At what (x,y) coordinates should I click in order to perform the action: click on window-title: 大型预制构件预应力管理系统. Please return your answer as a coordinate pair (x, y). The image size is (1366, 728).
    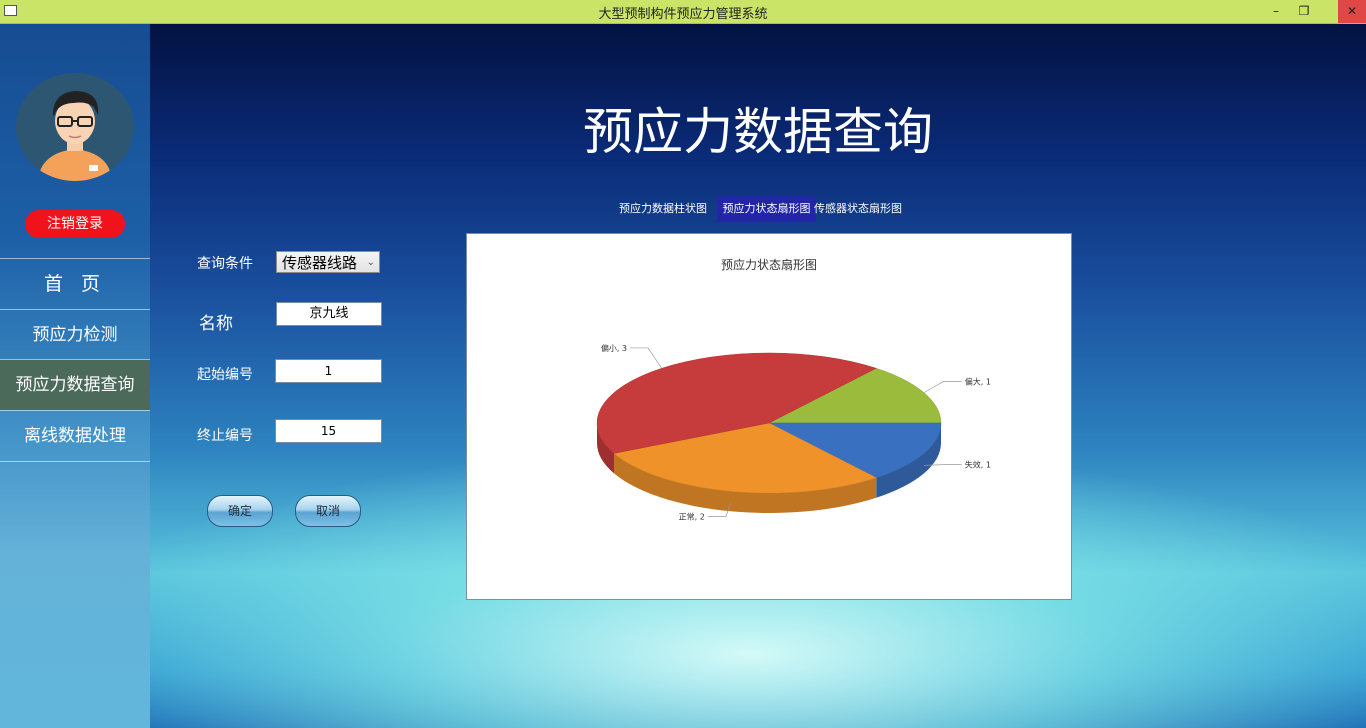
    Looking at the image, I should click on (683, 14).